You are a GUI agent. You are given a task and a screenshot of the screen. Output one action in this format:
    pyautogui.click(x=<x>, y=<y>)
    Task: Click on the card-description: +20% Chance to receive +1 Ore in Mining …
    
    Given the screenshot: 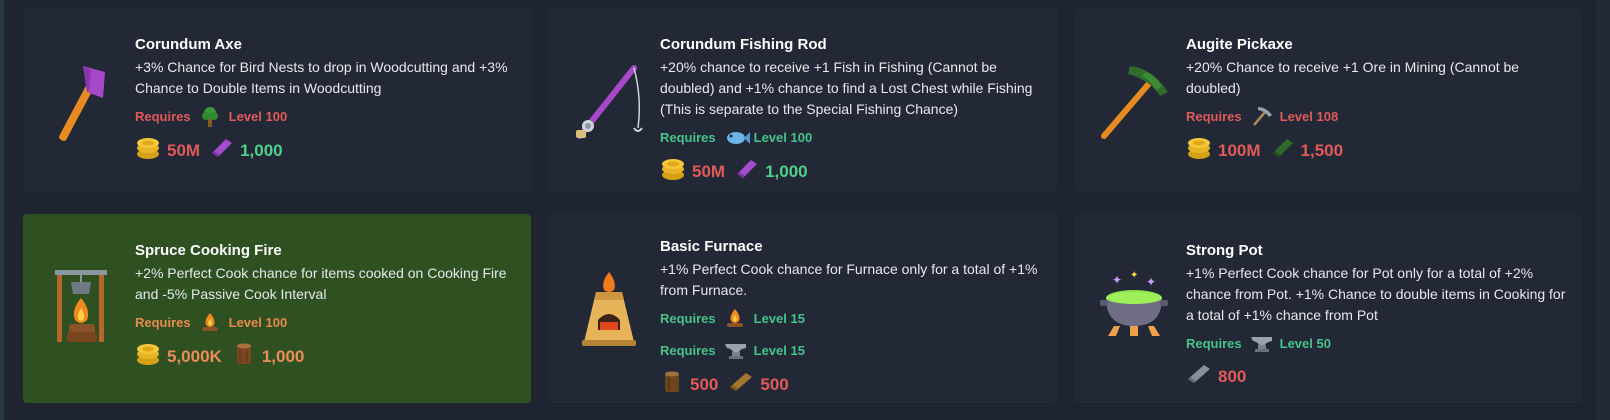 What is the action you would take?
    pyautogui.click(x=1353, y=77)
    